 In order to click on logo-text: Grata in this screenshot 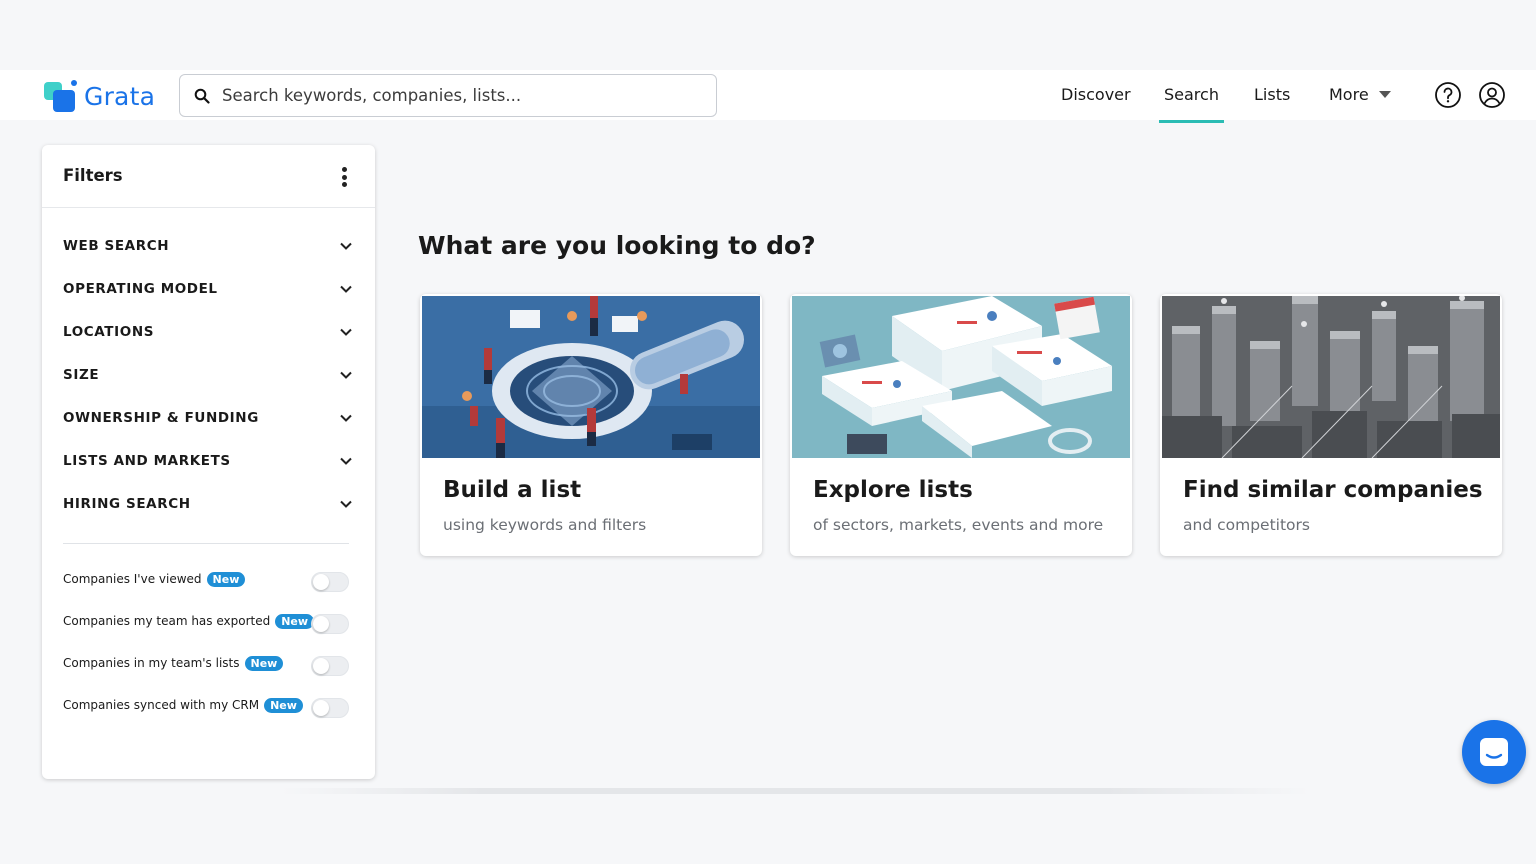, I will do `click(120, 96)`.